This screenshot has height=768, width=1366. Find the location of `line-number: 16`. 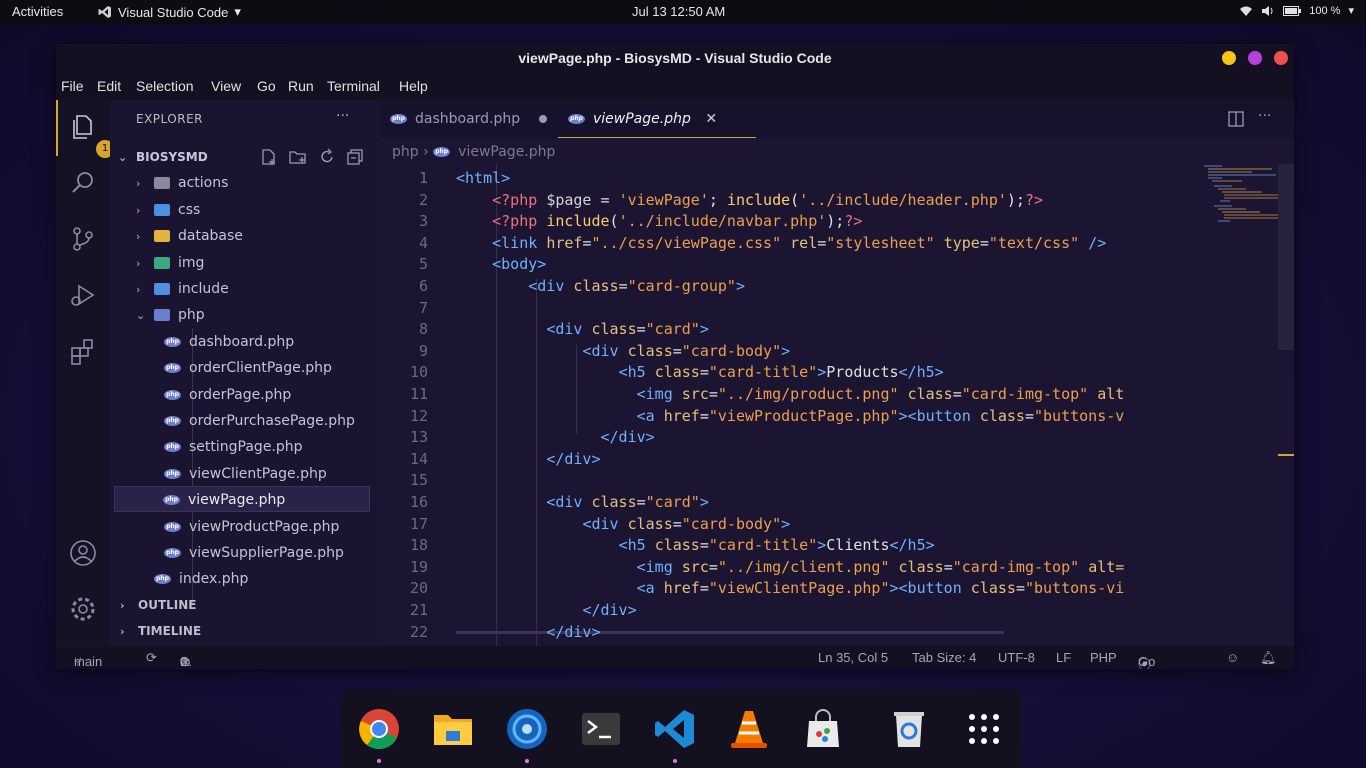

line-number: 16 is located at coordinates (418, 502).